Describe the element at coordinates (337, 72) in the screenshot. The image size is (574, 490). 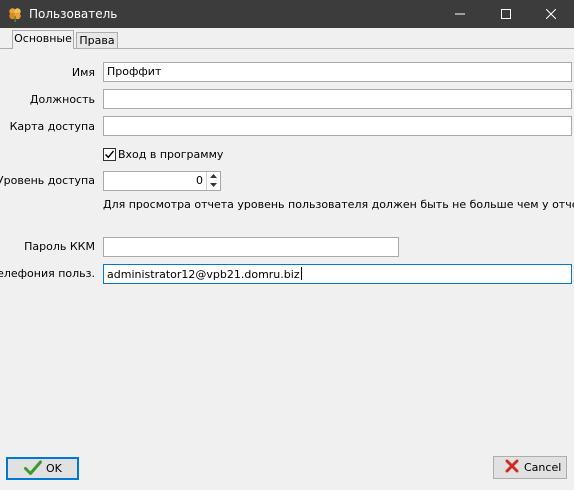
I see `name-field: Проффит` at that location.